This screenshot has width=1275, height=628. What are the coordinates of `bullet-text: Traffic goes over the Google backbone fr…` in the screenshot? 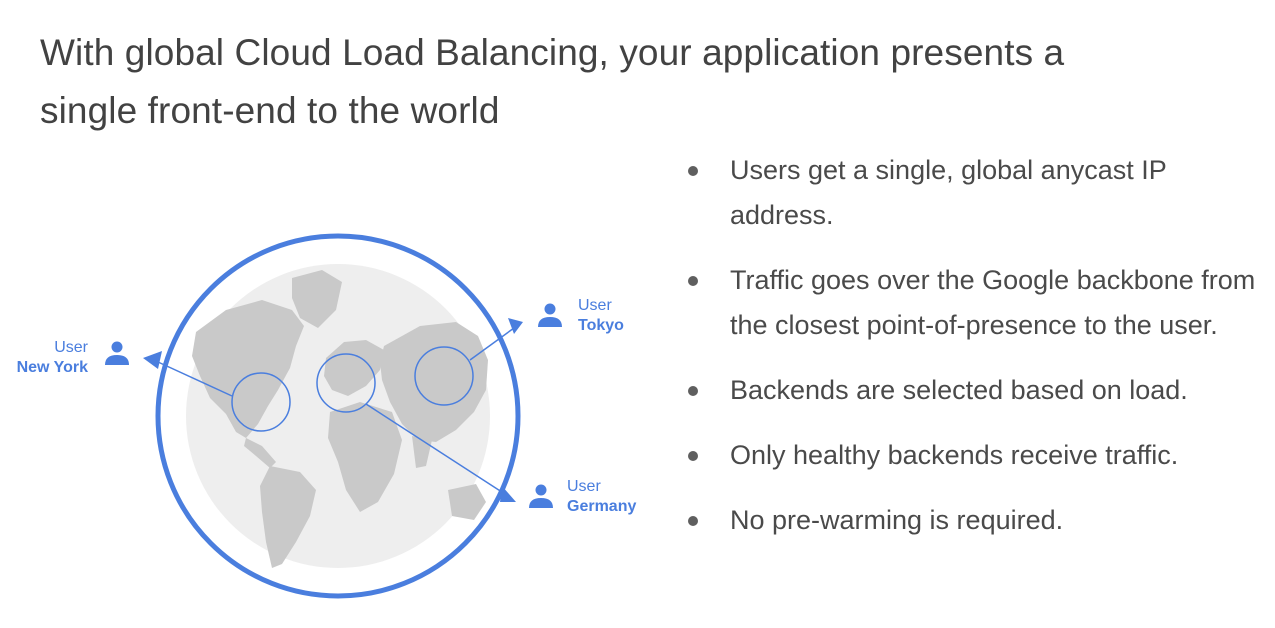 It's located at (993, 302).